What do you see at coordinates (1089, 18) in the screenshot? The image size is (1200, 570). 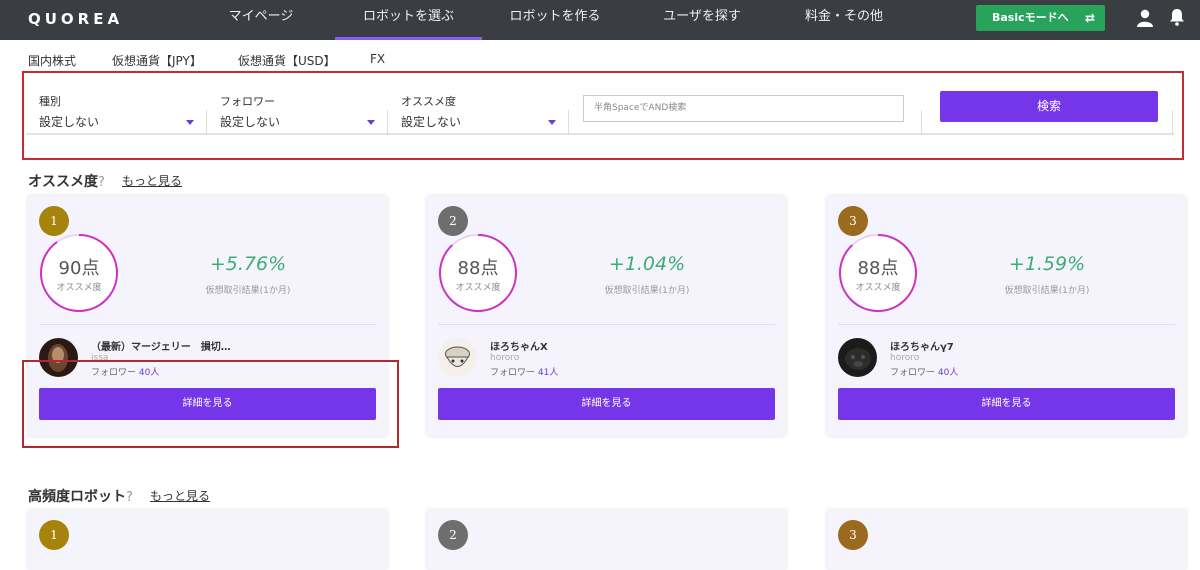 I see `swap-icon: ⇄` at bounding box center [1089, 18].